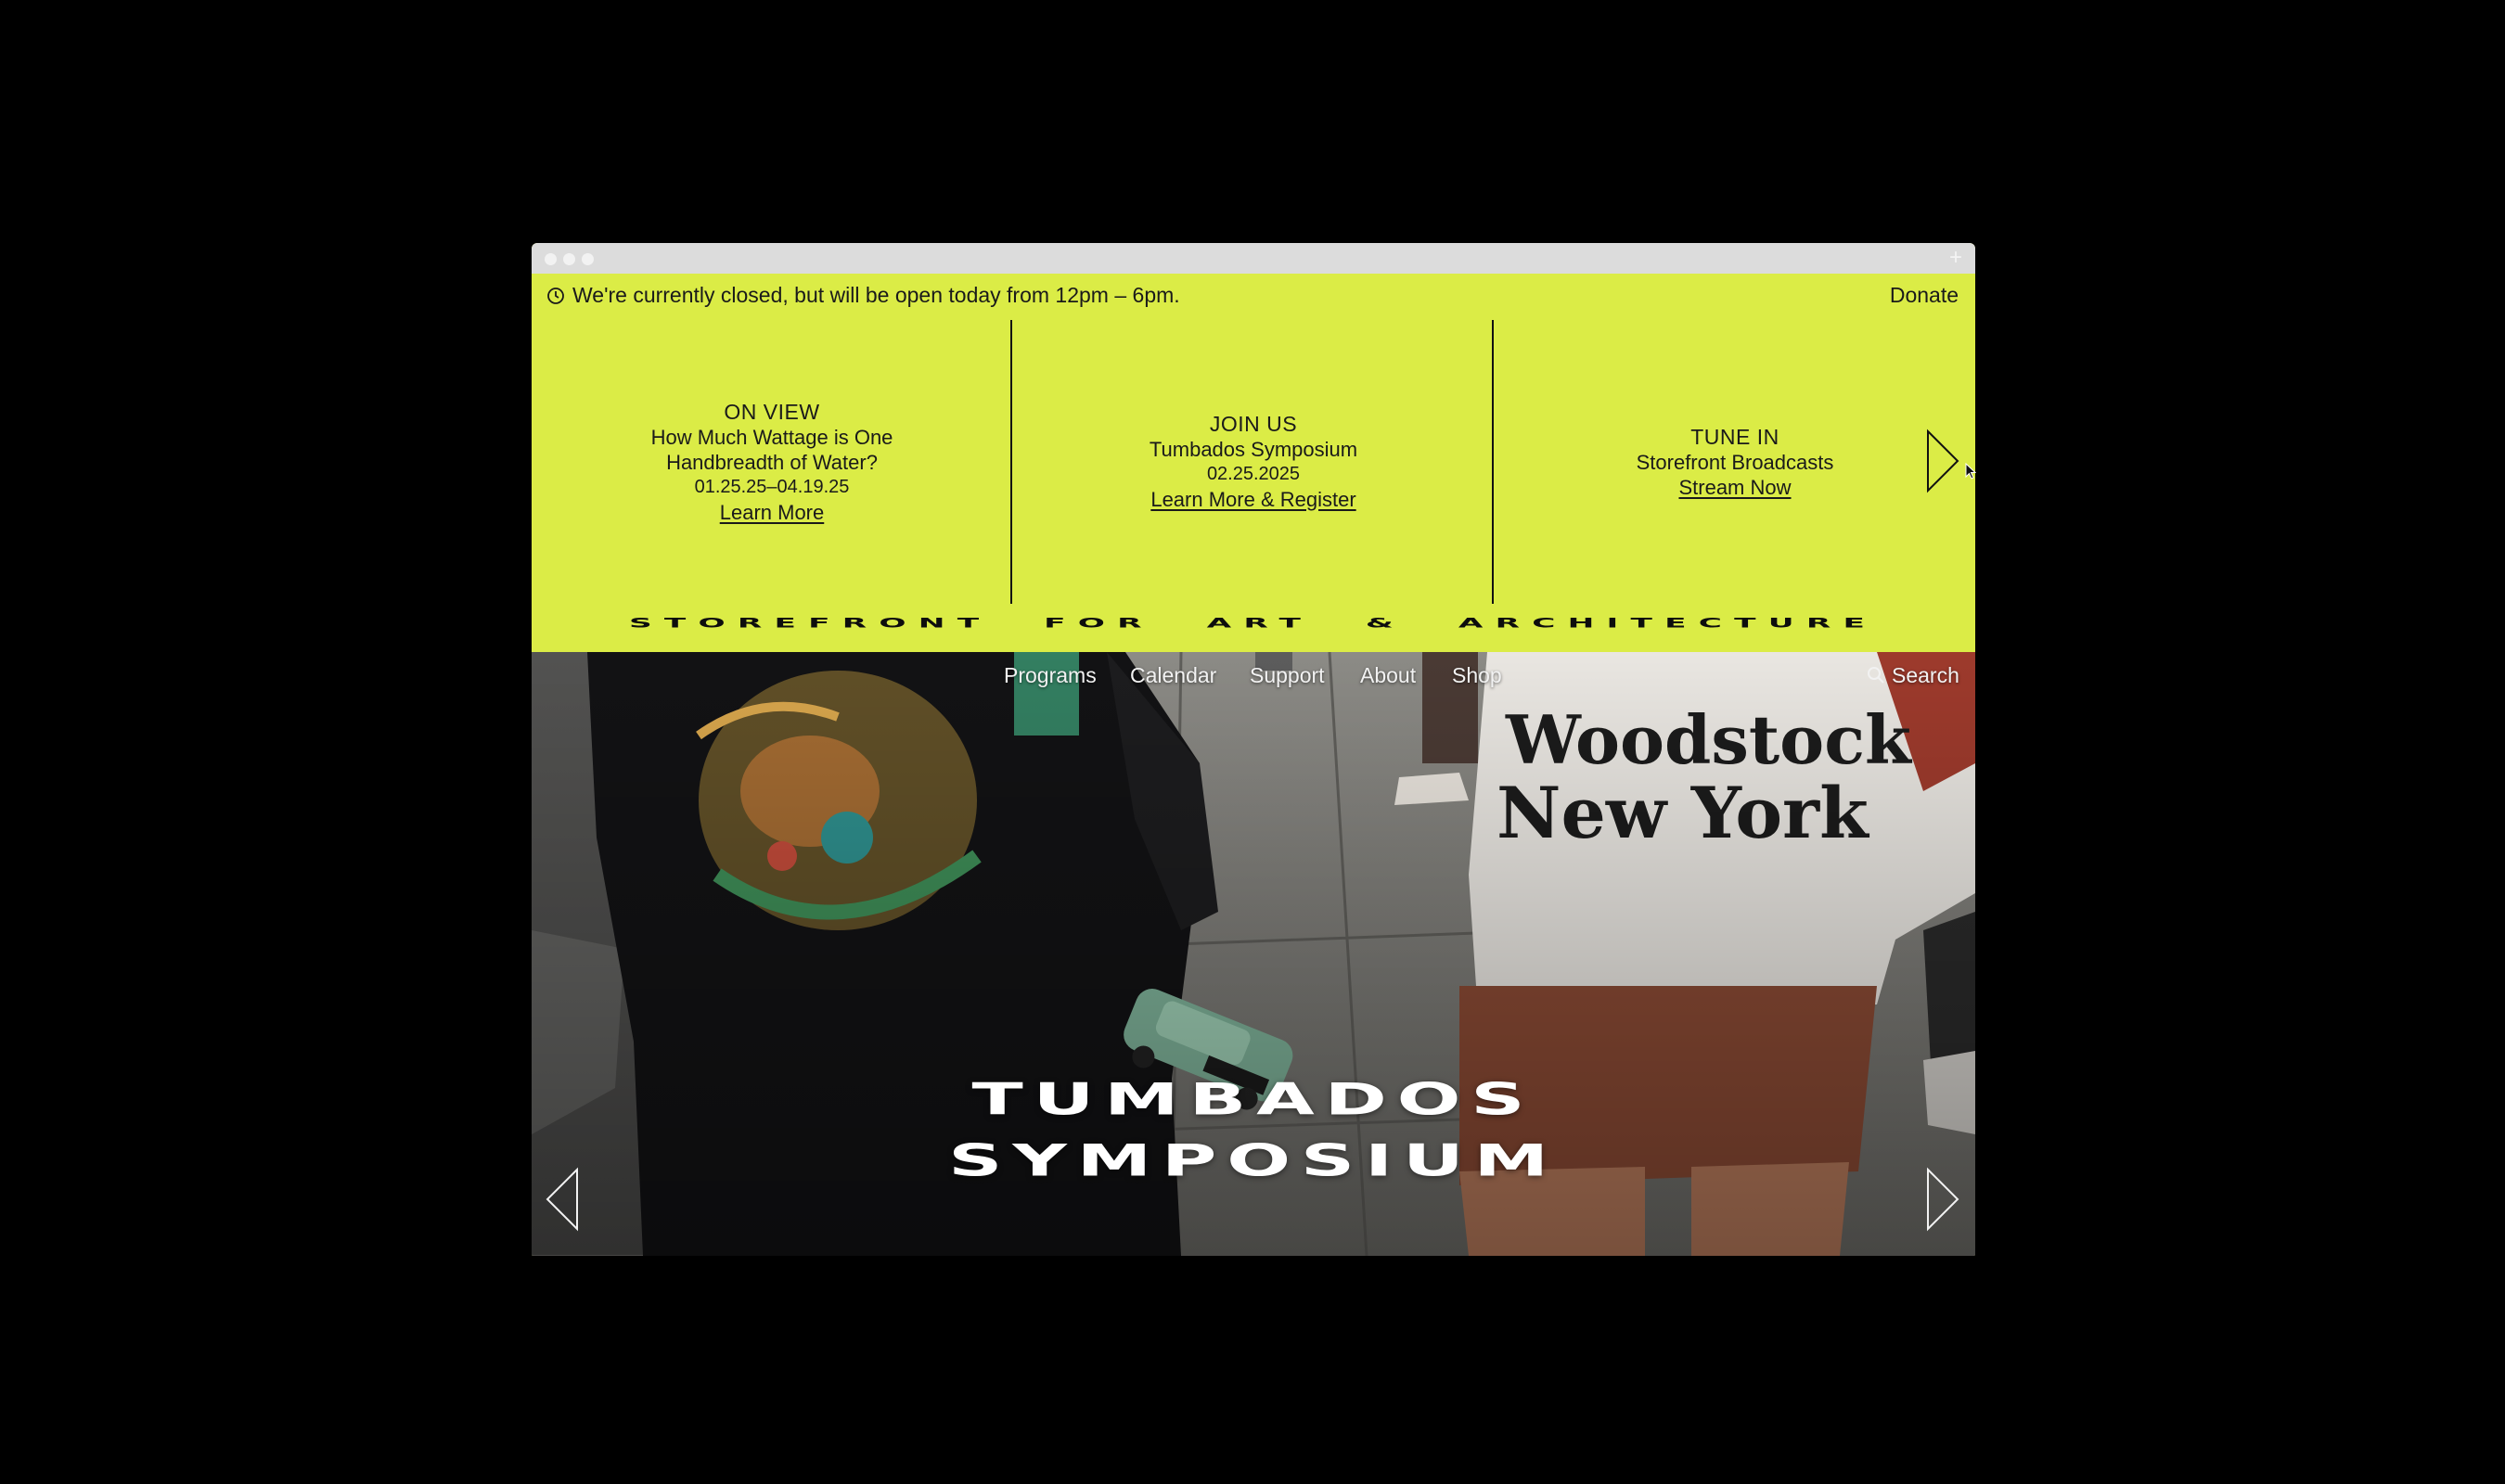 The height and width of the screenshot is (1484, 2505). What do you see at coordinates (1253, 474) in the screenshot?
I see `promo-date: 02.25.2025` at bounding box center [1253, 474].